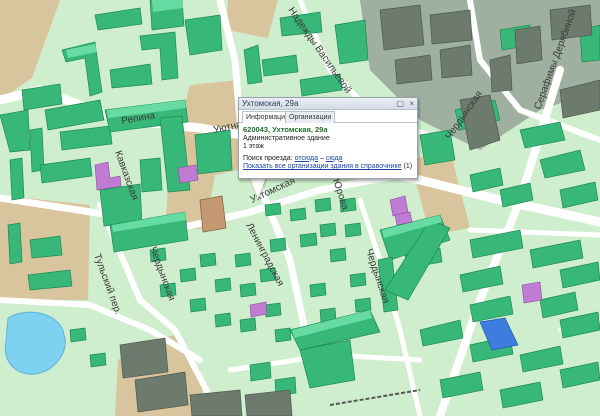 The width and height of the screenshot is (600, 416). Describe the element at coordinates (334, 158) in the screenshot. I see `route-to-link: сюда` at that location.